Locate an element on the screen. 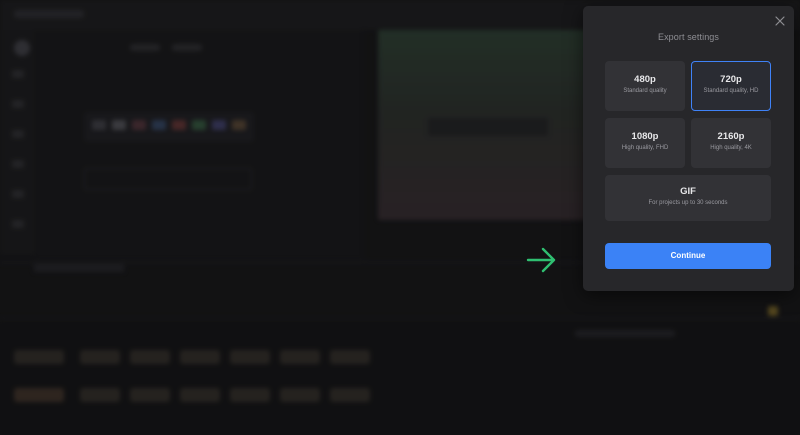  option-720p: 720p Standard quality, HD is located at coordinates (731, 86).